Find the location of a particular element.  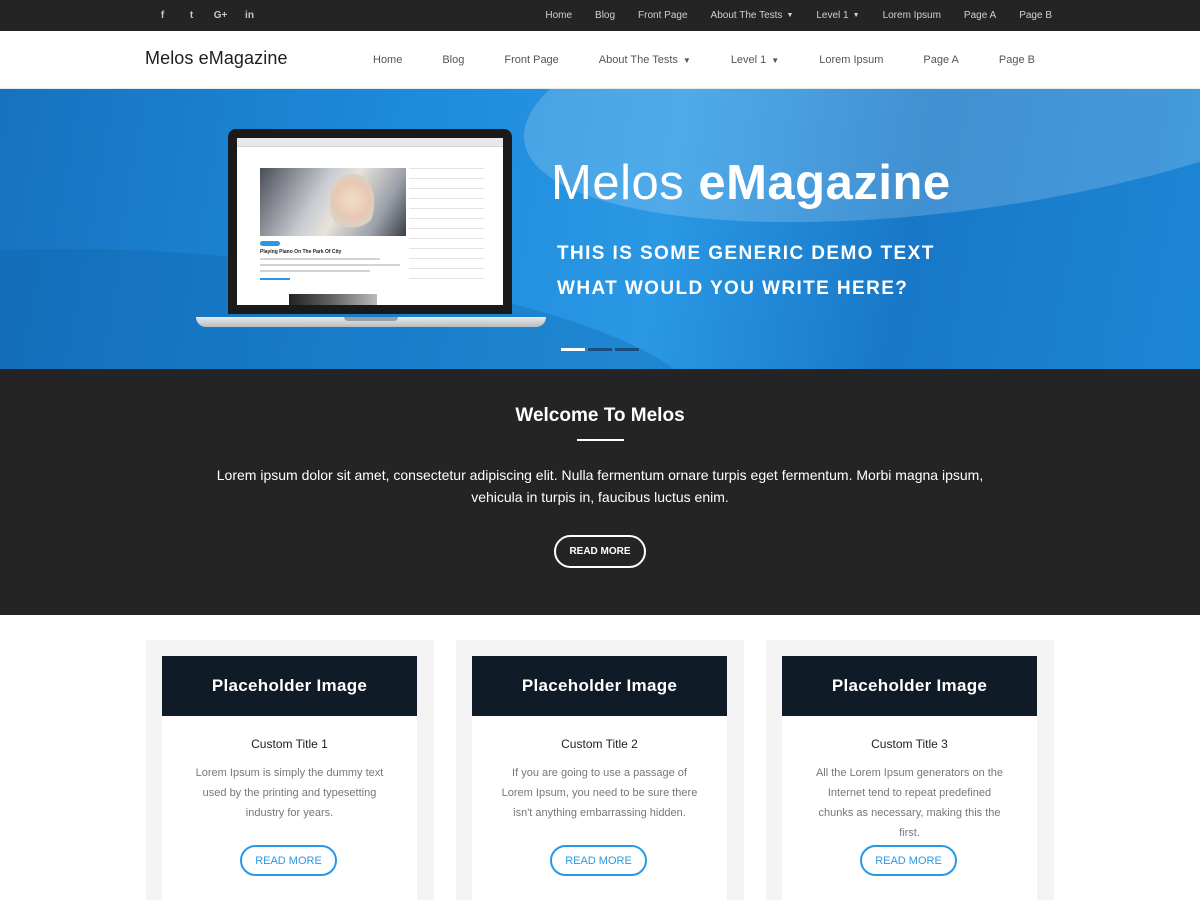

laptop-lid: Playing Piano On The Park Of City is located at coordinates (370, 221).